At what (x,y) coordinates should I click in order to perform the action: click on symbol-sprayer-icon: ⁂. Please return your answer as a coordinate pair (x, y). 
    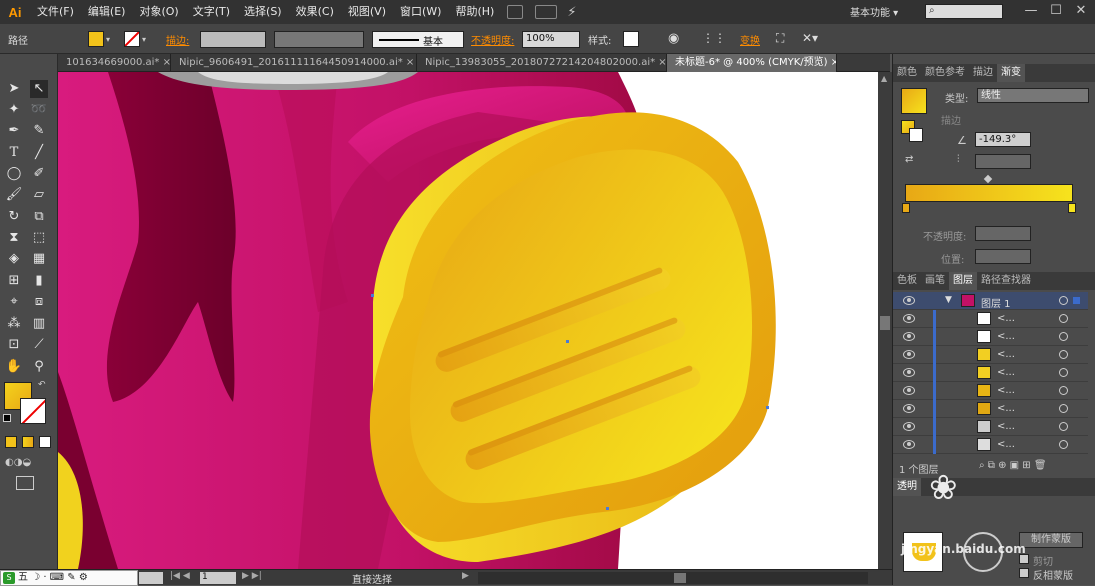
    Looking at the image, I should click on (14, 324).